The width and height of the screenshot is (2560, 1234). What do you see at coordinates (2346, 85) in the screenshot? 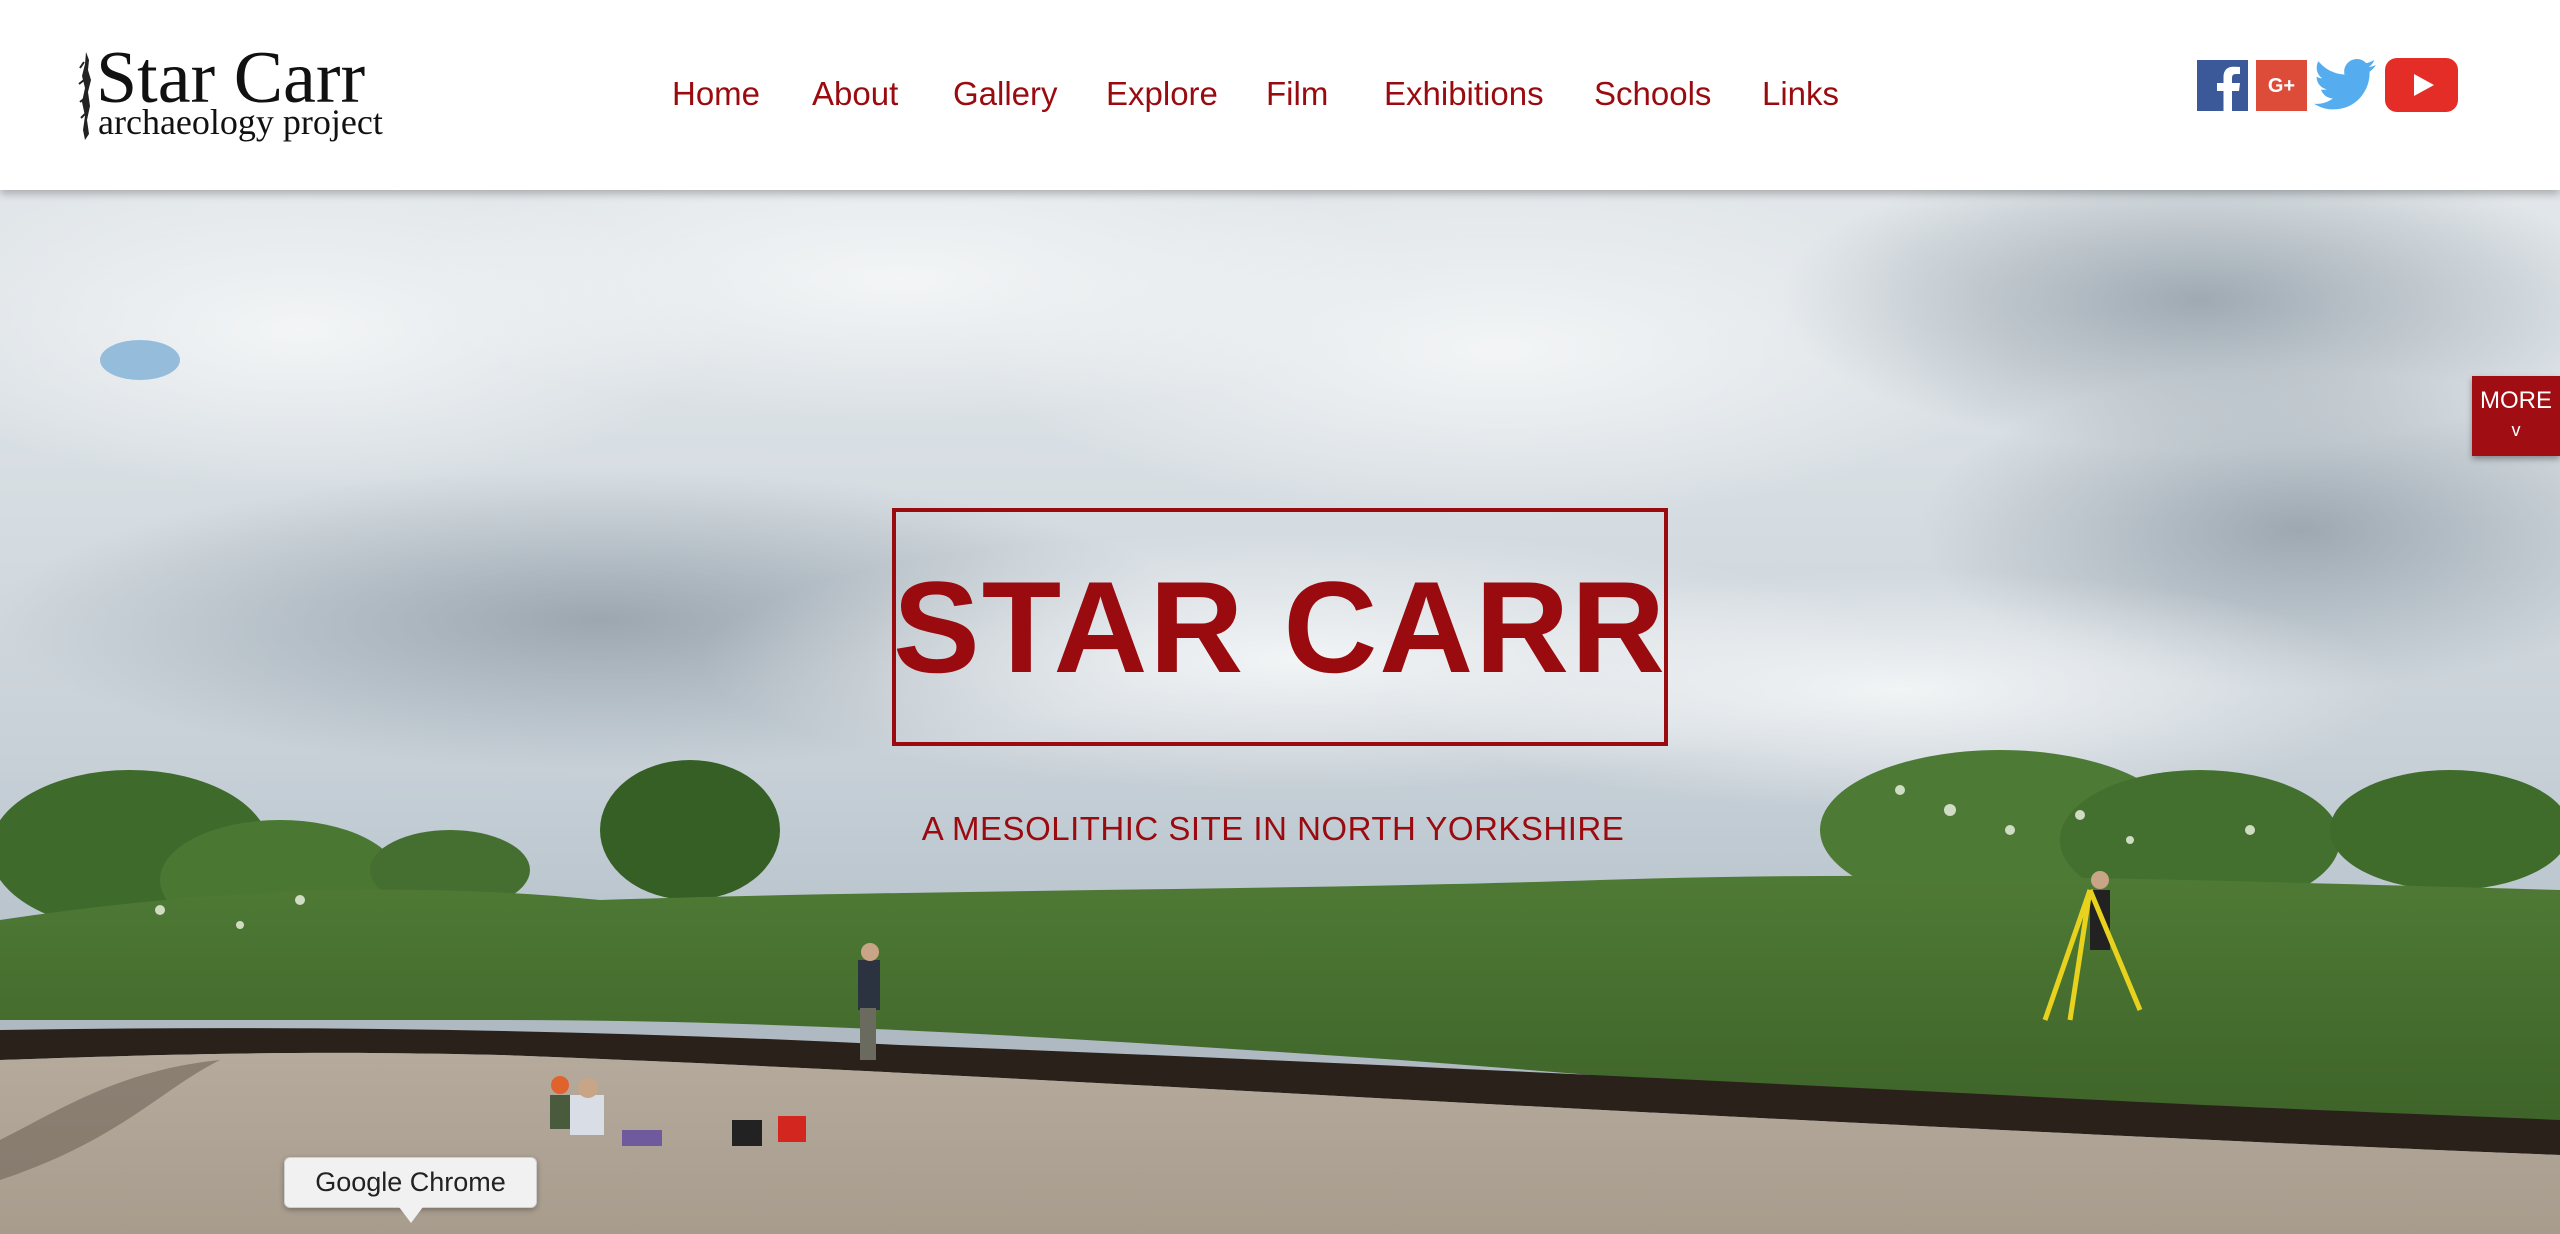
I see `twitter-icon` at bounding box center [2346, 85].